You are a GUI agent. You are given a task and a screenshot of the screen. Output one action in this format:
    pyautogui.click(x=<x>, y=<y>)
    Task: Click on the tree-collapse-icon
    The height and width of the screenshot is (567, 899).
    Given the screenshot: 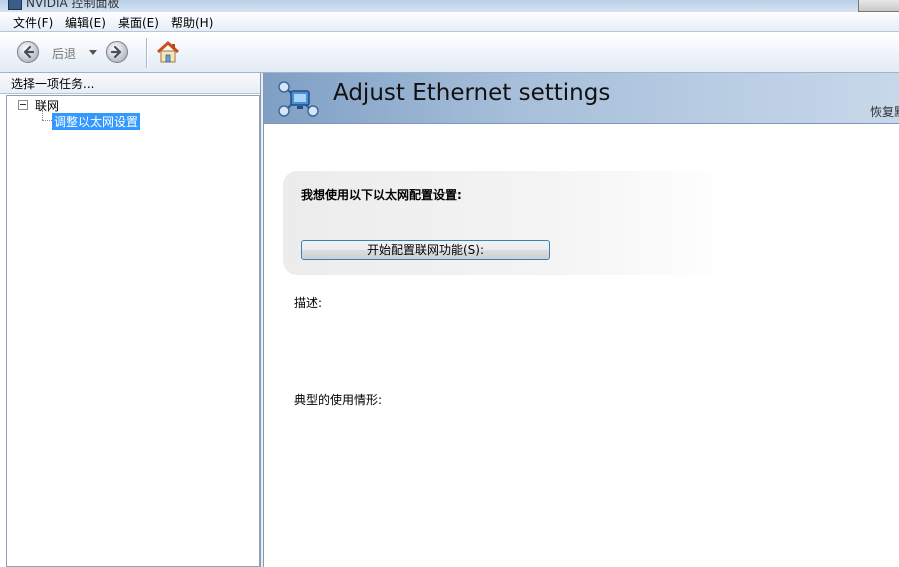 What is the action you would take?
    pyautogui.click(x=23, y=105)
    